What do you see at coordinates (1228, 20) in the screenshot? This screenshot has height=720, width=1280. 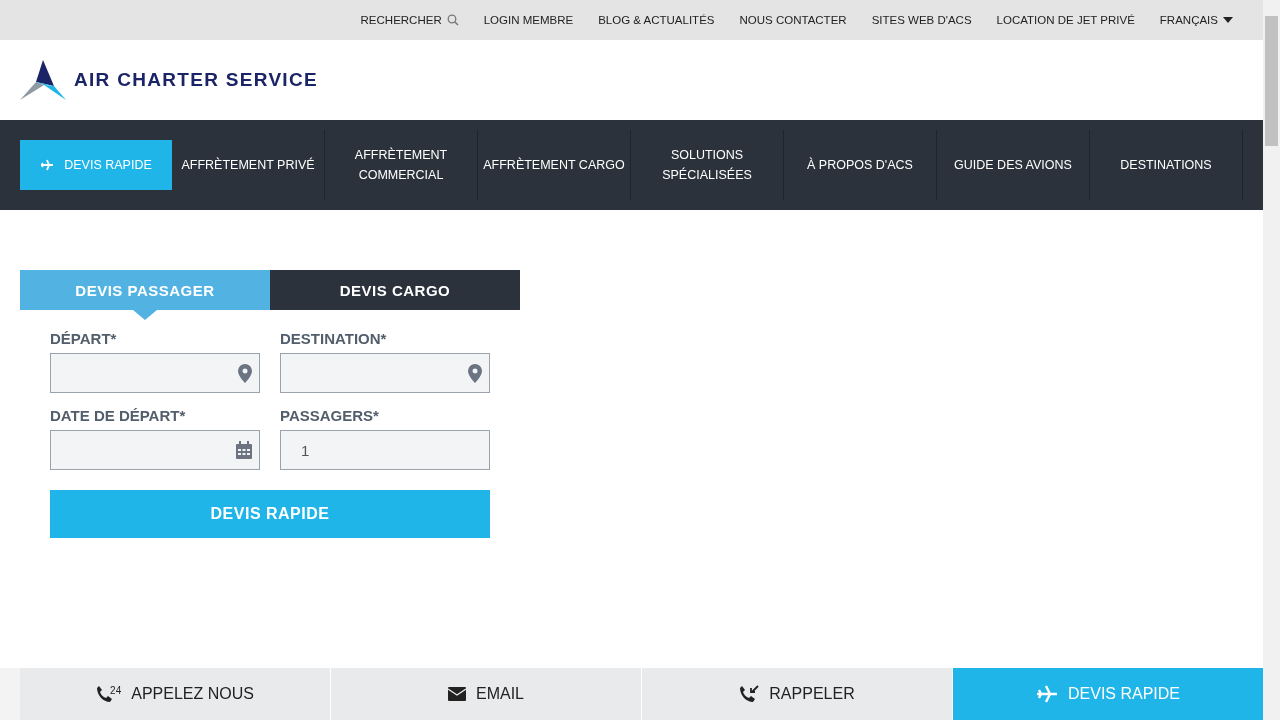 I see `caret-icon` at bounding box center [1228, 20].